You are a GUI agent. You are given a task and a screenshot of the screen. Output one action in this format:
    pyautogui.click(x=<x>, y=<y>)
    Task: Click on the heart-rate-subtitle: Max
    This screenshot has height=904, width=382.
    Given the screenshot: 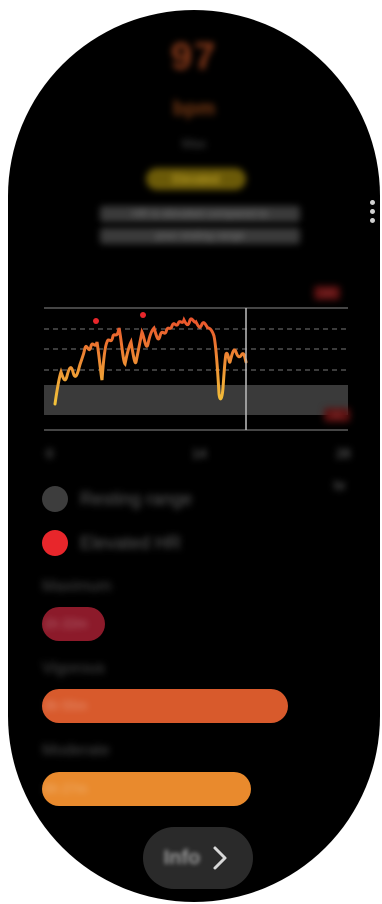 What is the action you would take?
    pyautogui.click(x=194, y=143)
    